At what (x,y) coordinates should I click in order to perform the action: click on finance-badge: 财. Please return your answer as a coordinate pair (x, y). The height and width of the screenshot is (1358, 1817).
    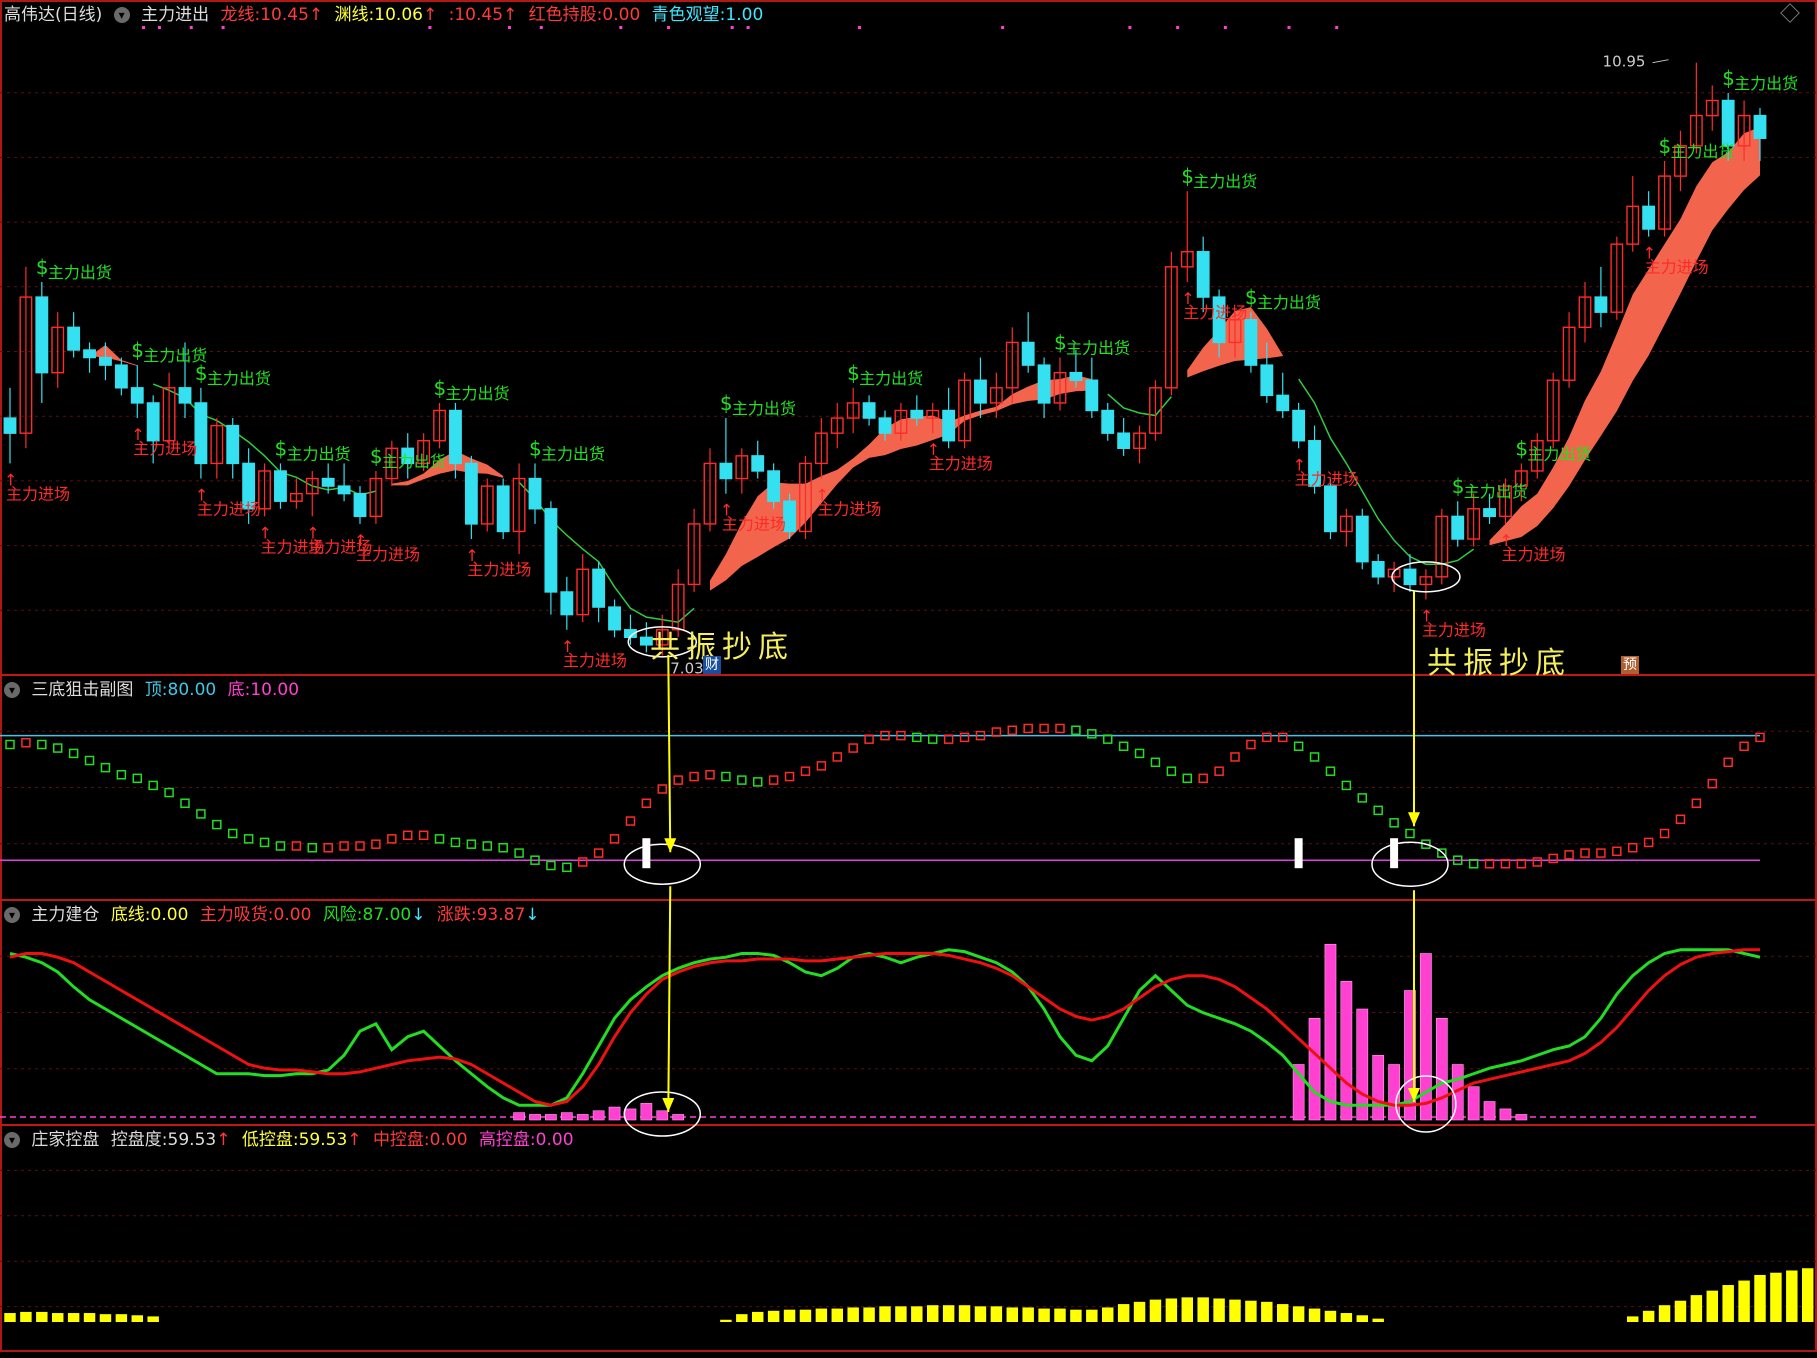
    Looking at the image, I should click on (712, 665).